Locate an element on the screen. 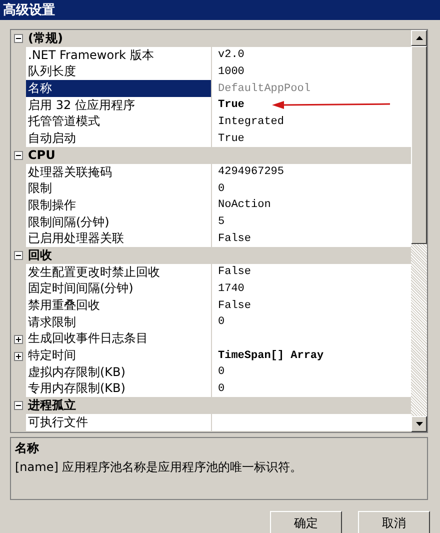  property-name: 已启用处理器关联 is located at coordinates (119, 239).